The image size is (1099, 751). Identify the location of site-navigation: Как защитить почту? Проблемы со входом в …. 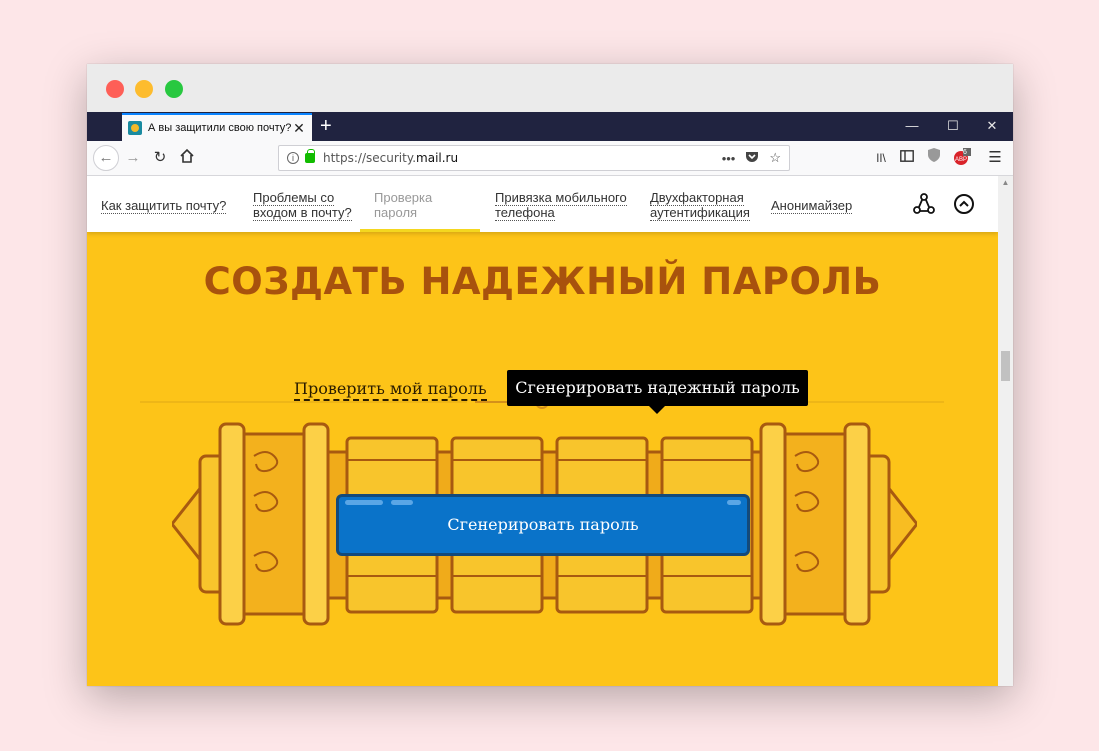
(542, 204).